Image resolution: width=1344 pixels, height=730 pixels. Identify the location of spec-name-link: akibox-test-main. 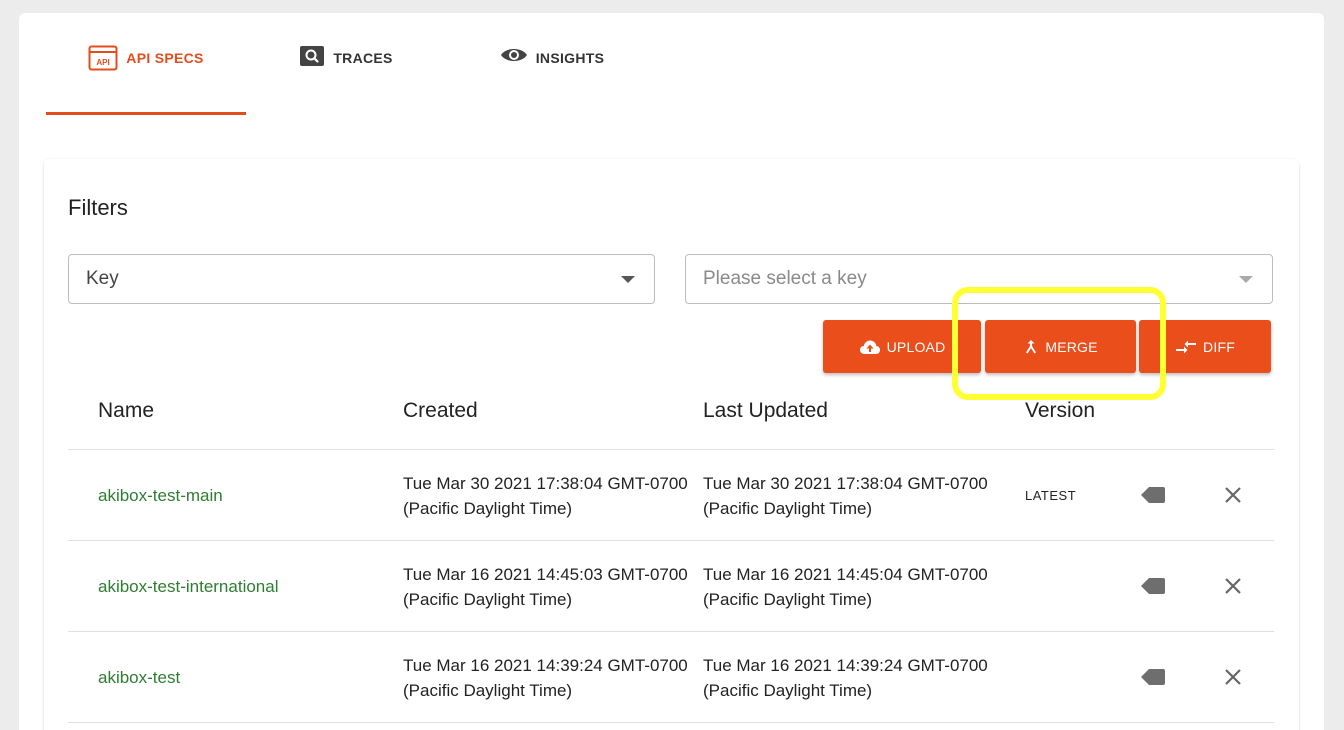
(160, 495).